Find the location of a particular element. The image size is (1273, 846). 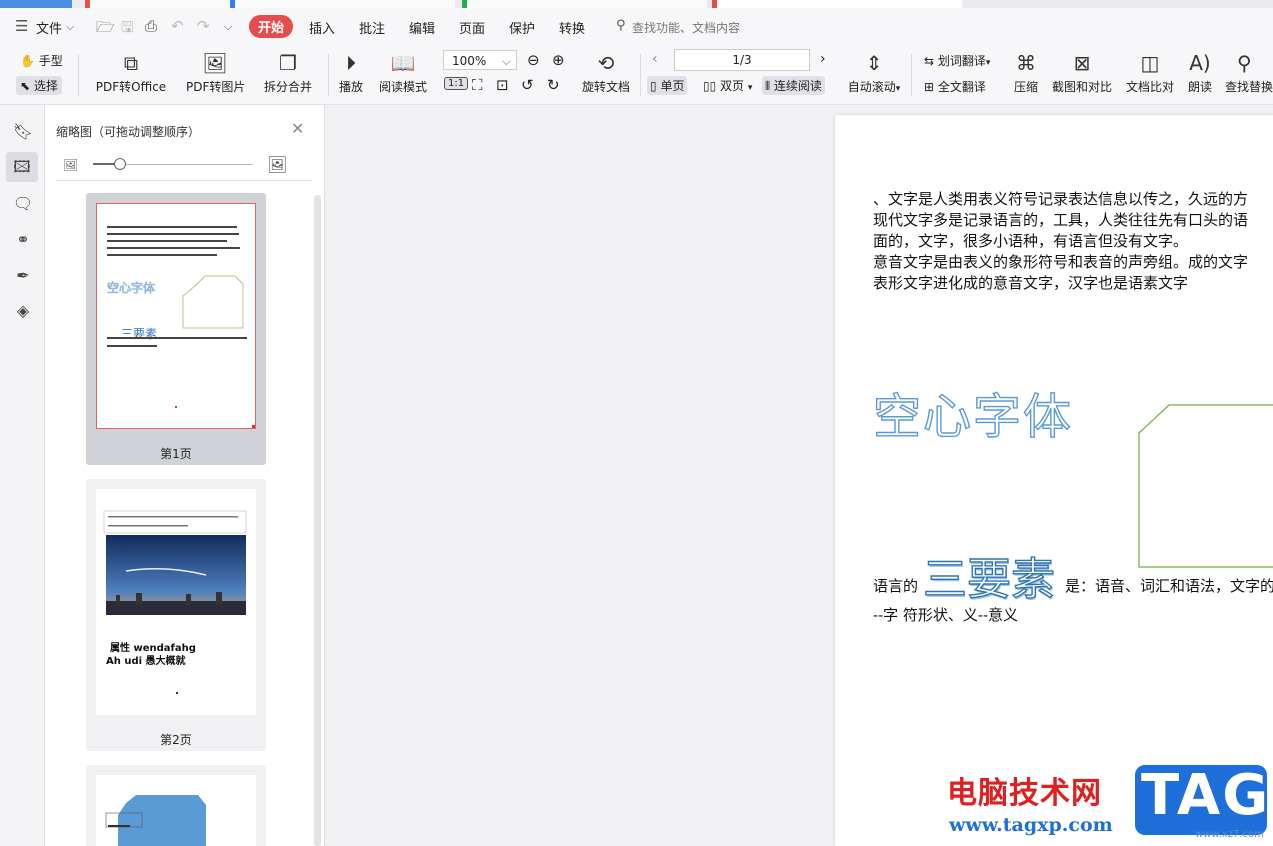

watermark-logo-text: TAG is located at coordinates (1206, 795).